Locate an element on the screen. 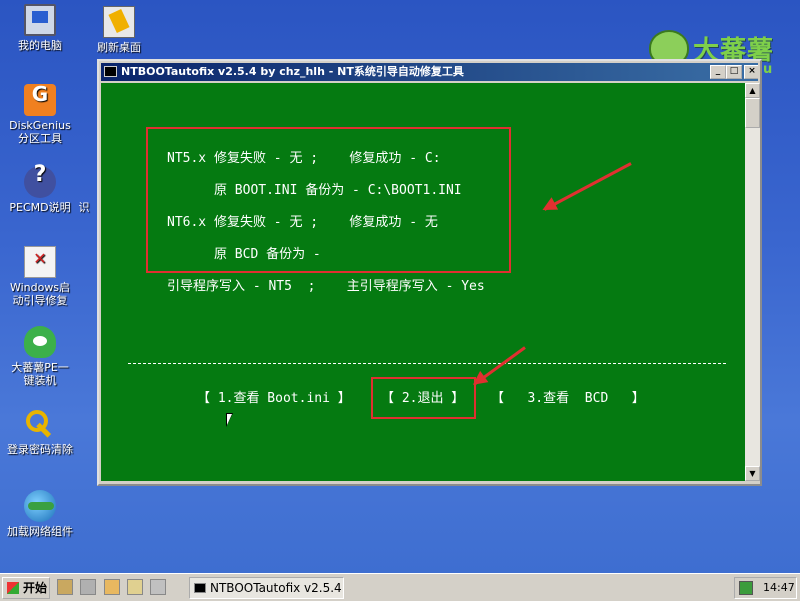 The width and height of the screenshot is (800, 601). desktop-icon-label: 我的电脑 is located at coordinates (40, 45).